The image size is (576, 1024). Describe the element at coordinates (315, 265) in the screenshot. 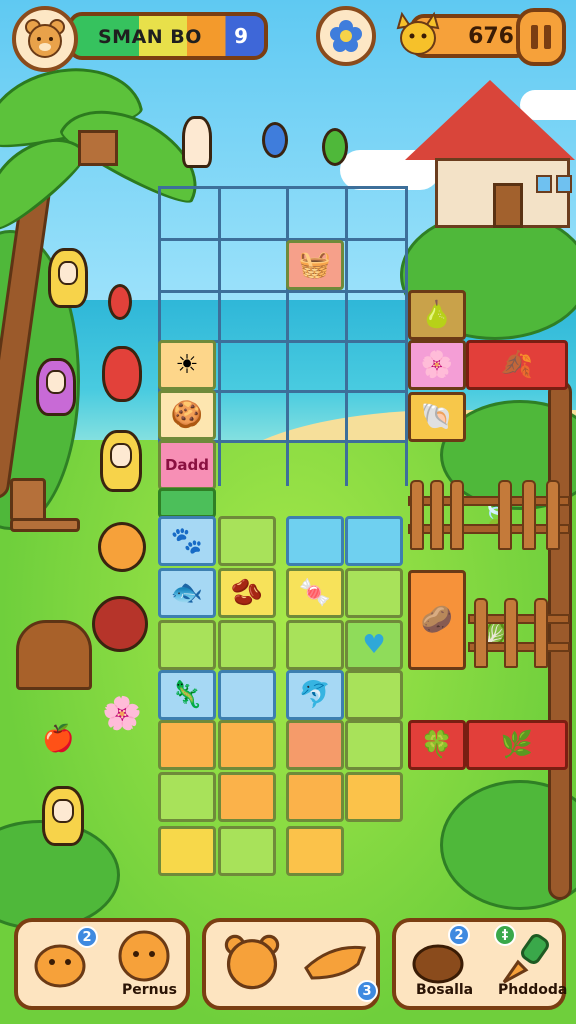

I see `tile-treasure-map: 🧺` at that location.